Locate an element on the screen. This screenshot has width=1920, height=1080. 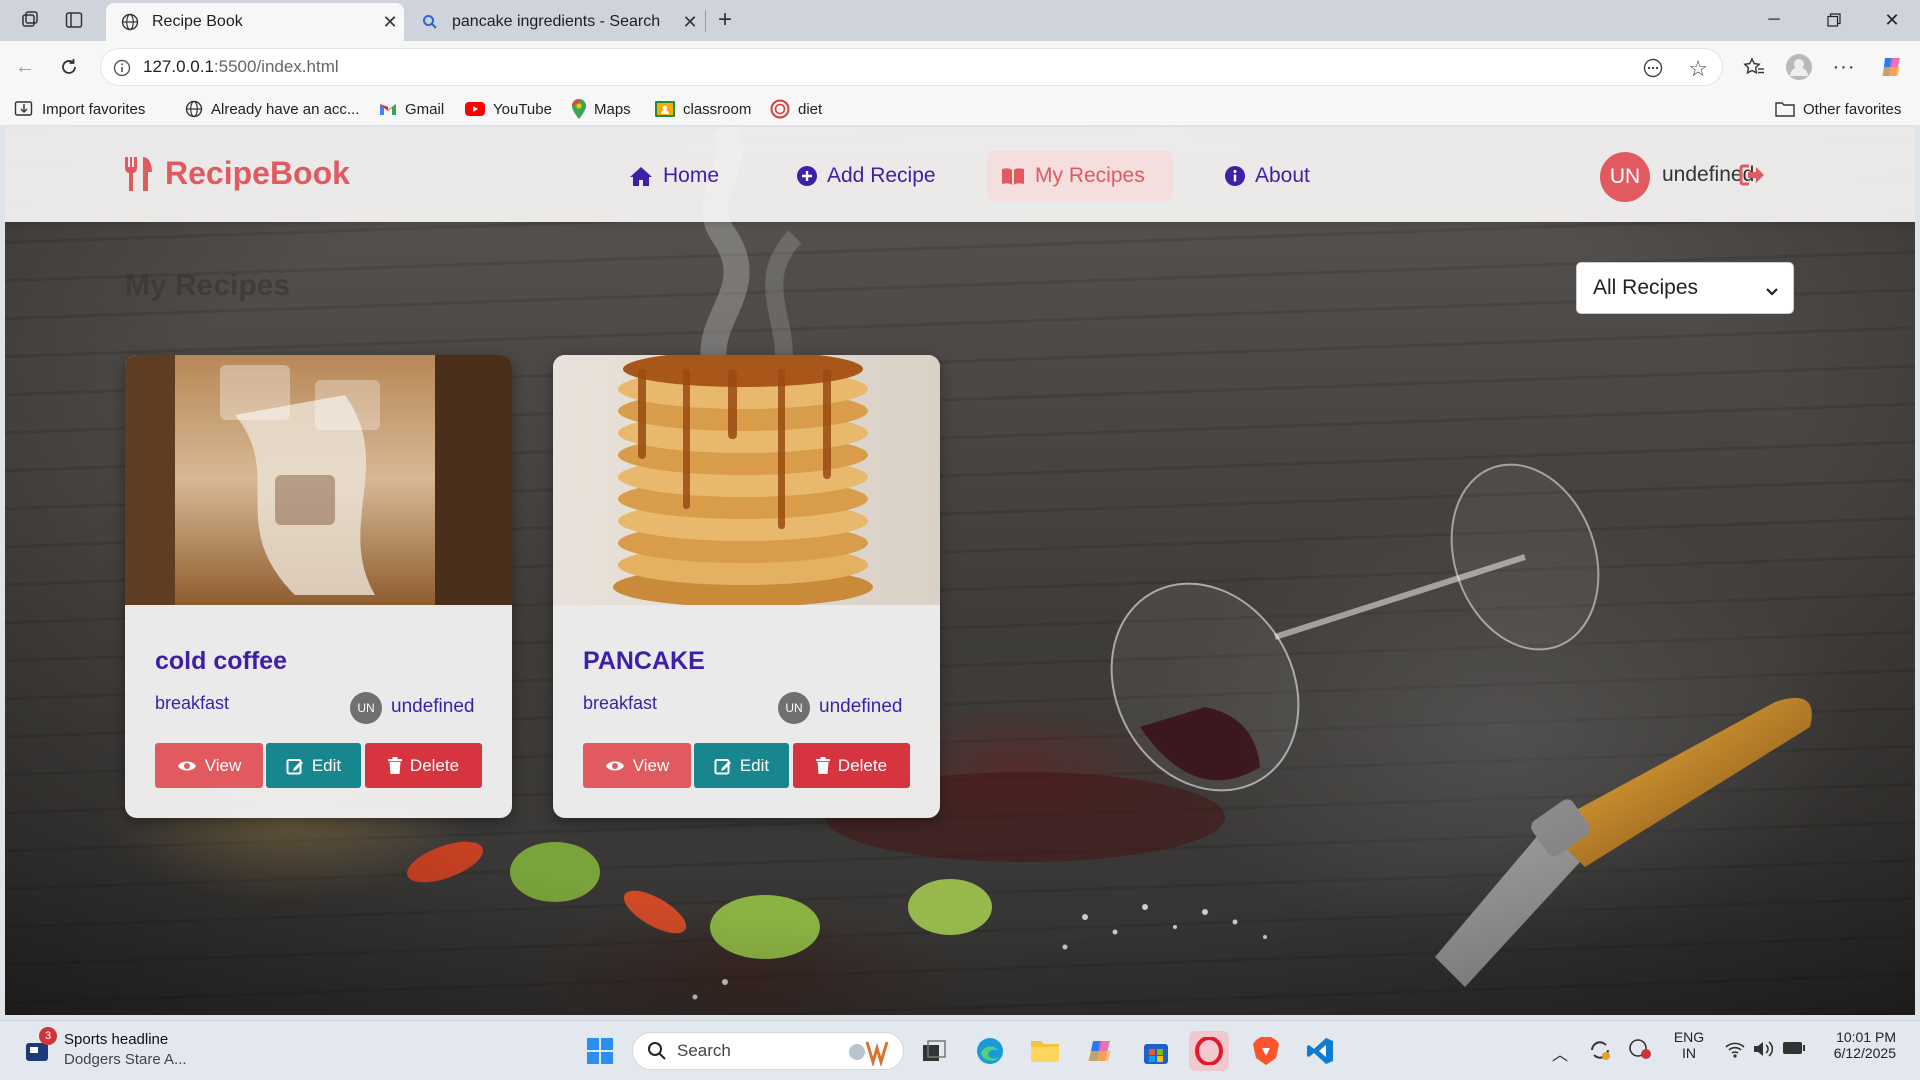
brave-icon is located at coordinates (1266, 1051).